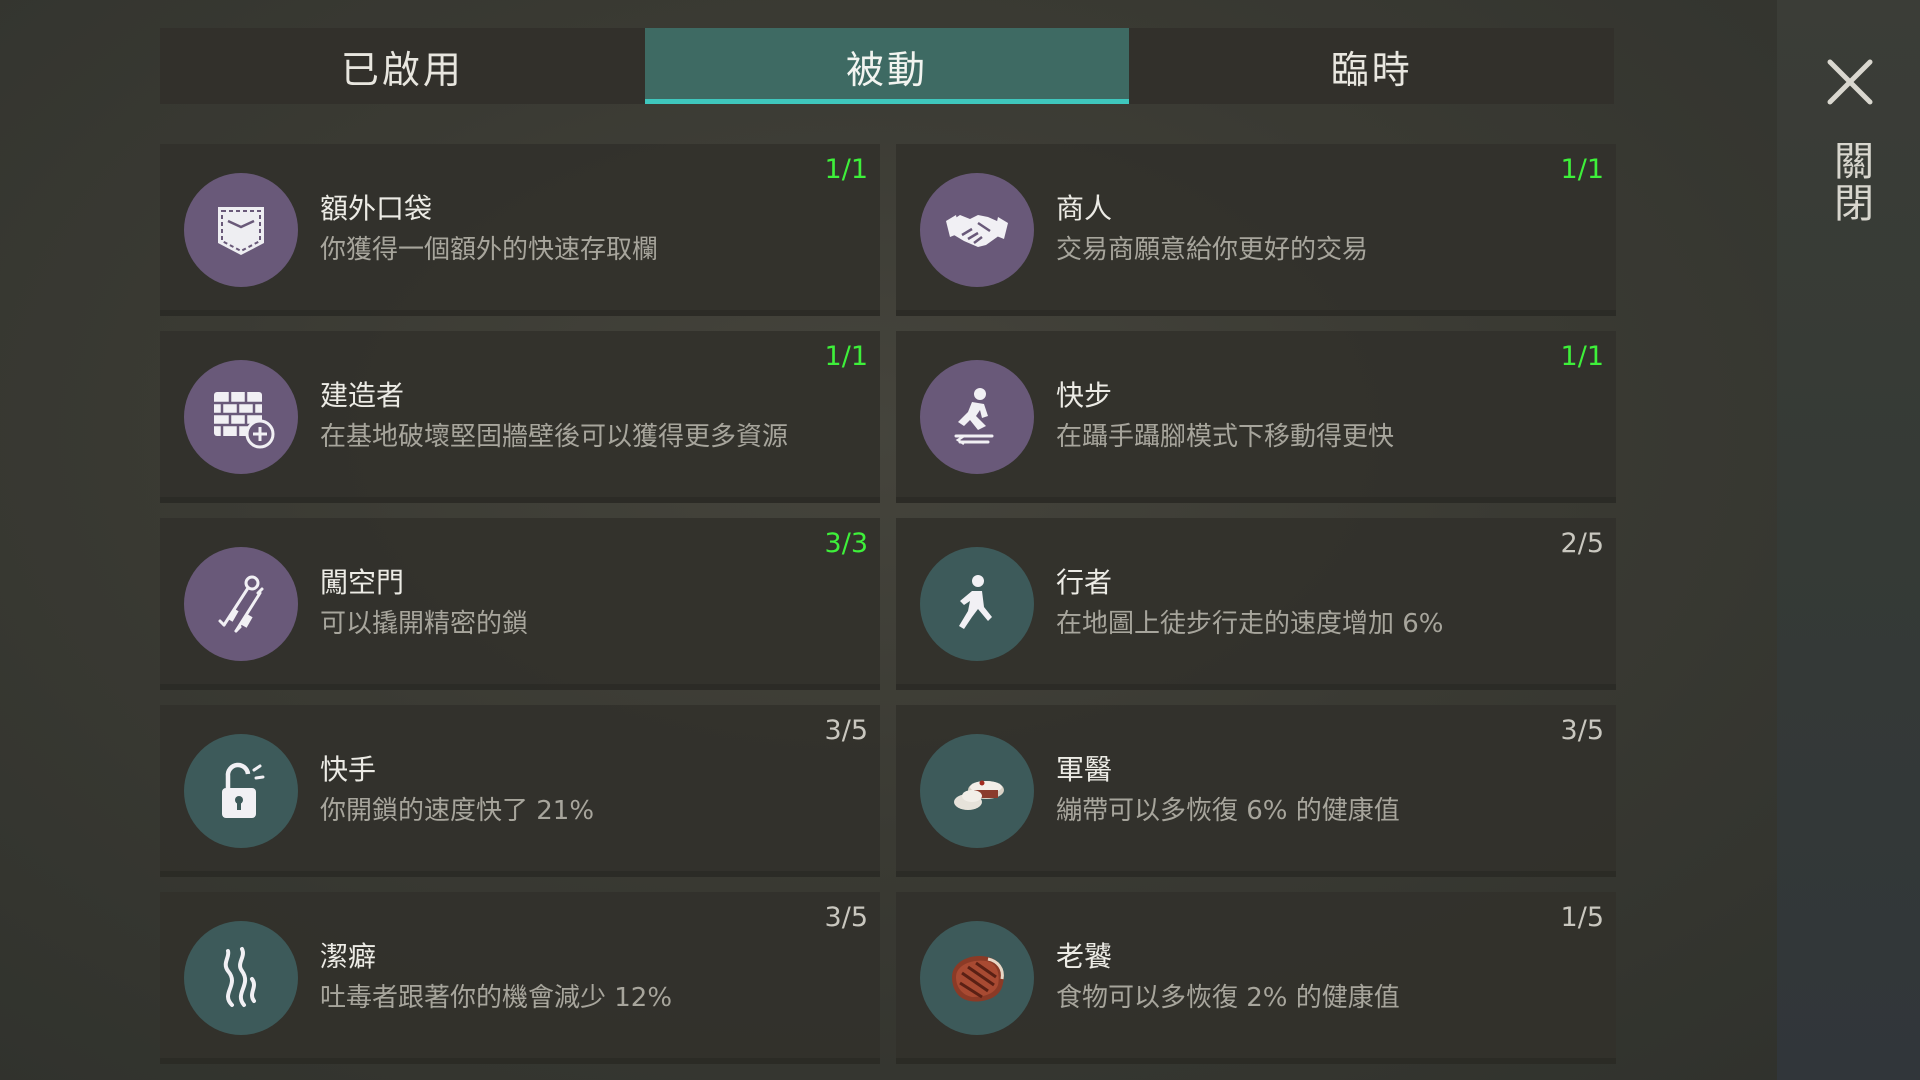 The height and width of the screenshot is (1080, 1920). What do you see at coordinates (1250, 624) in the screenshot?
I see `perk-description: 在地圖上徒步行走的速度增加 6%` at bounding box center [1250, 624].